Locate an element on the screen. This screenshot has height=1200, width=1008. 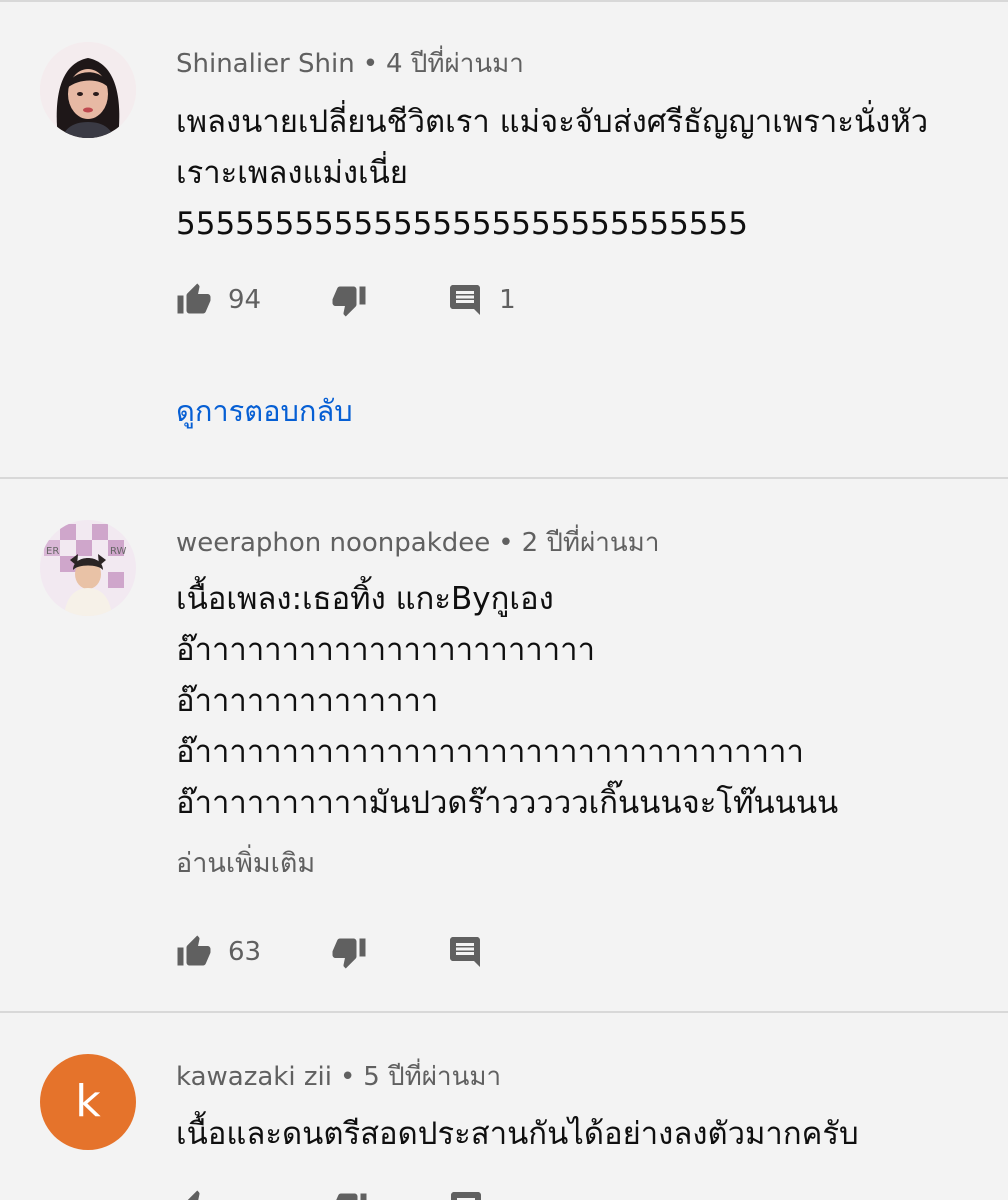
author-name: weeraphon noonpakdee is located at coordinates (333, 543).